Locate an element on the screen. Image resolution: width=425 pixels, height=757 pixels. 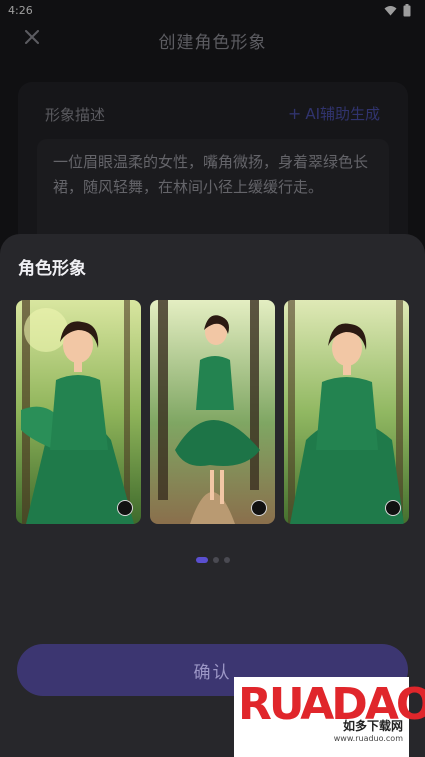
sheet-title: 角色形象 is located at coordinates (52, 269).